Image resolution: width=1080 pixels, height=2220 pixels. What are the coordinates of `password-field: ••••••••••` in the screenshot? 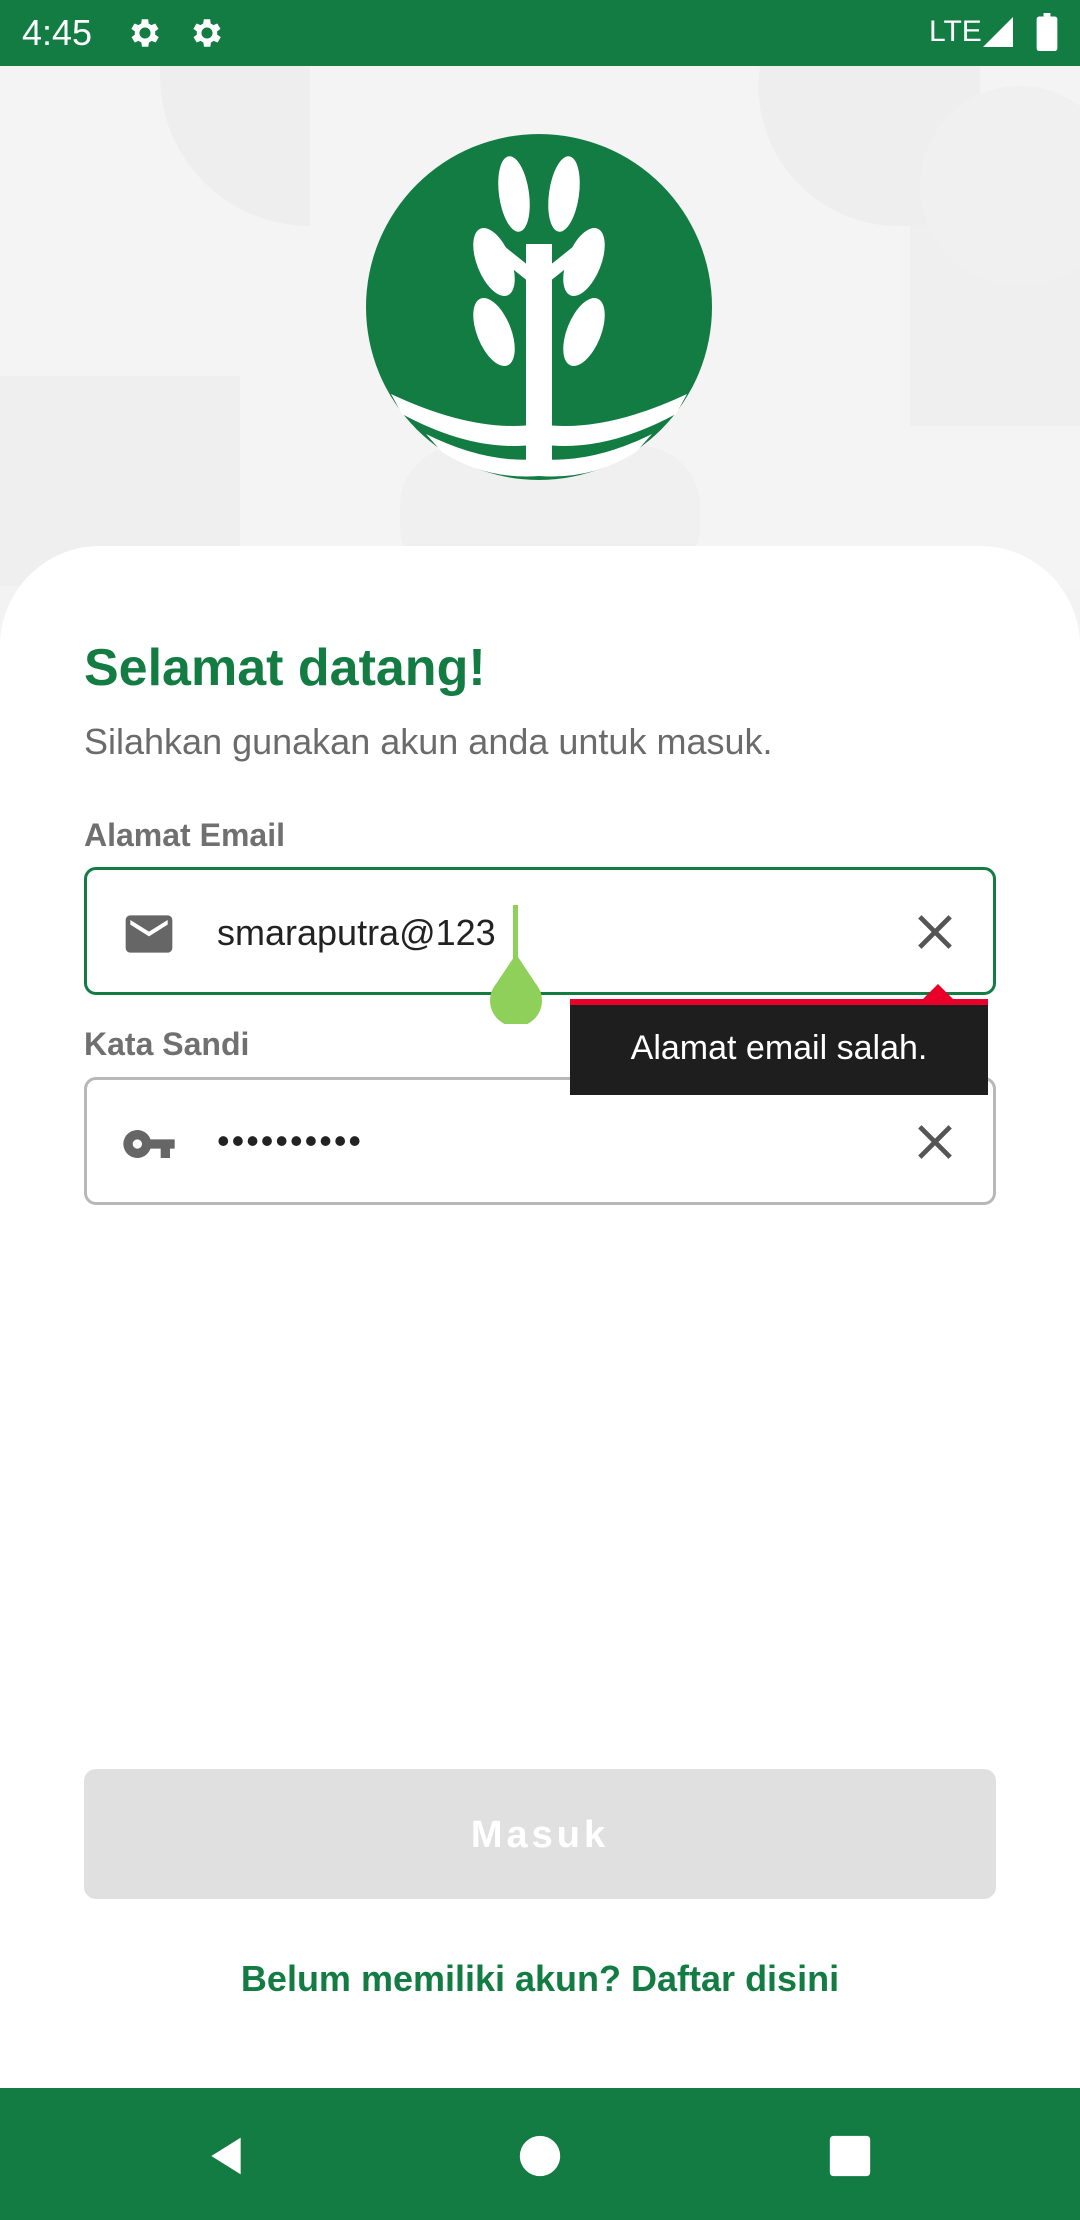 It's located at (540, 1141).